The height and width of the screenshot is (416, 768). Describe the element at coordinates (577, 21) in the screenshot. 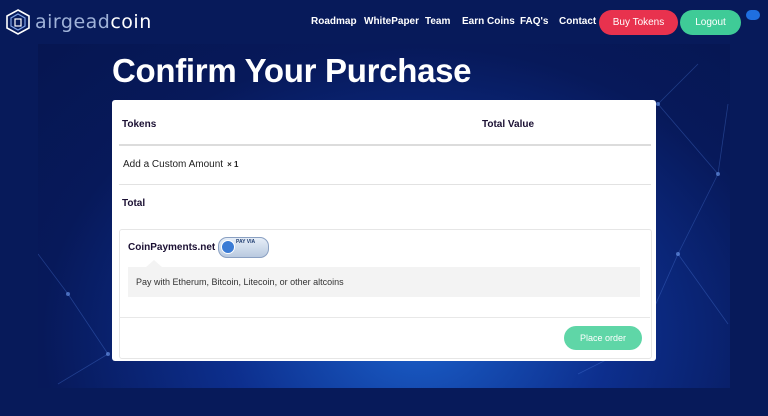

I see `nav-contact: Contact` at that location.